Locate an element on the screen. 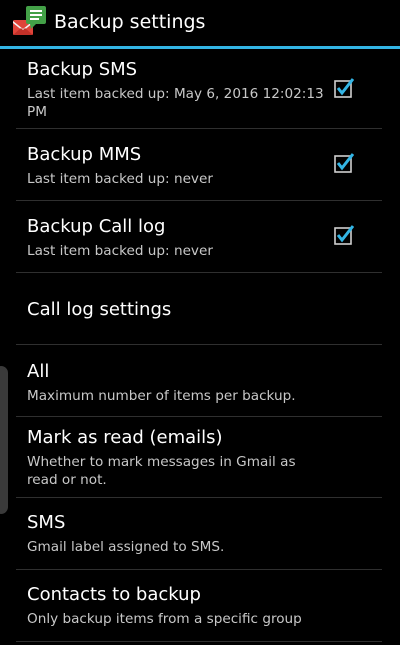 The height and width of the screenshot is (645, 400). pref-title: All is located at coordinates (38, 371).